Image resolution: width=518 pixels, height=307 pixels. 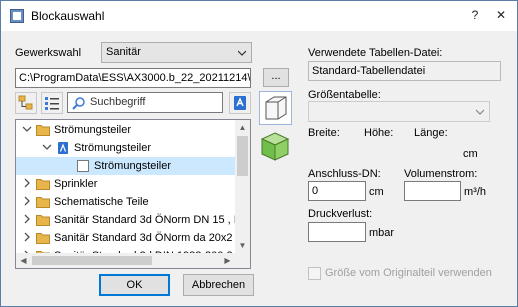 I want to click on size-table-select, so click(x=399, y=111).